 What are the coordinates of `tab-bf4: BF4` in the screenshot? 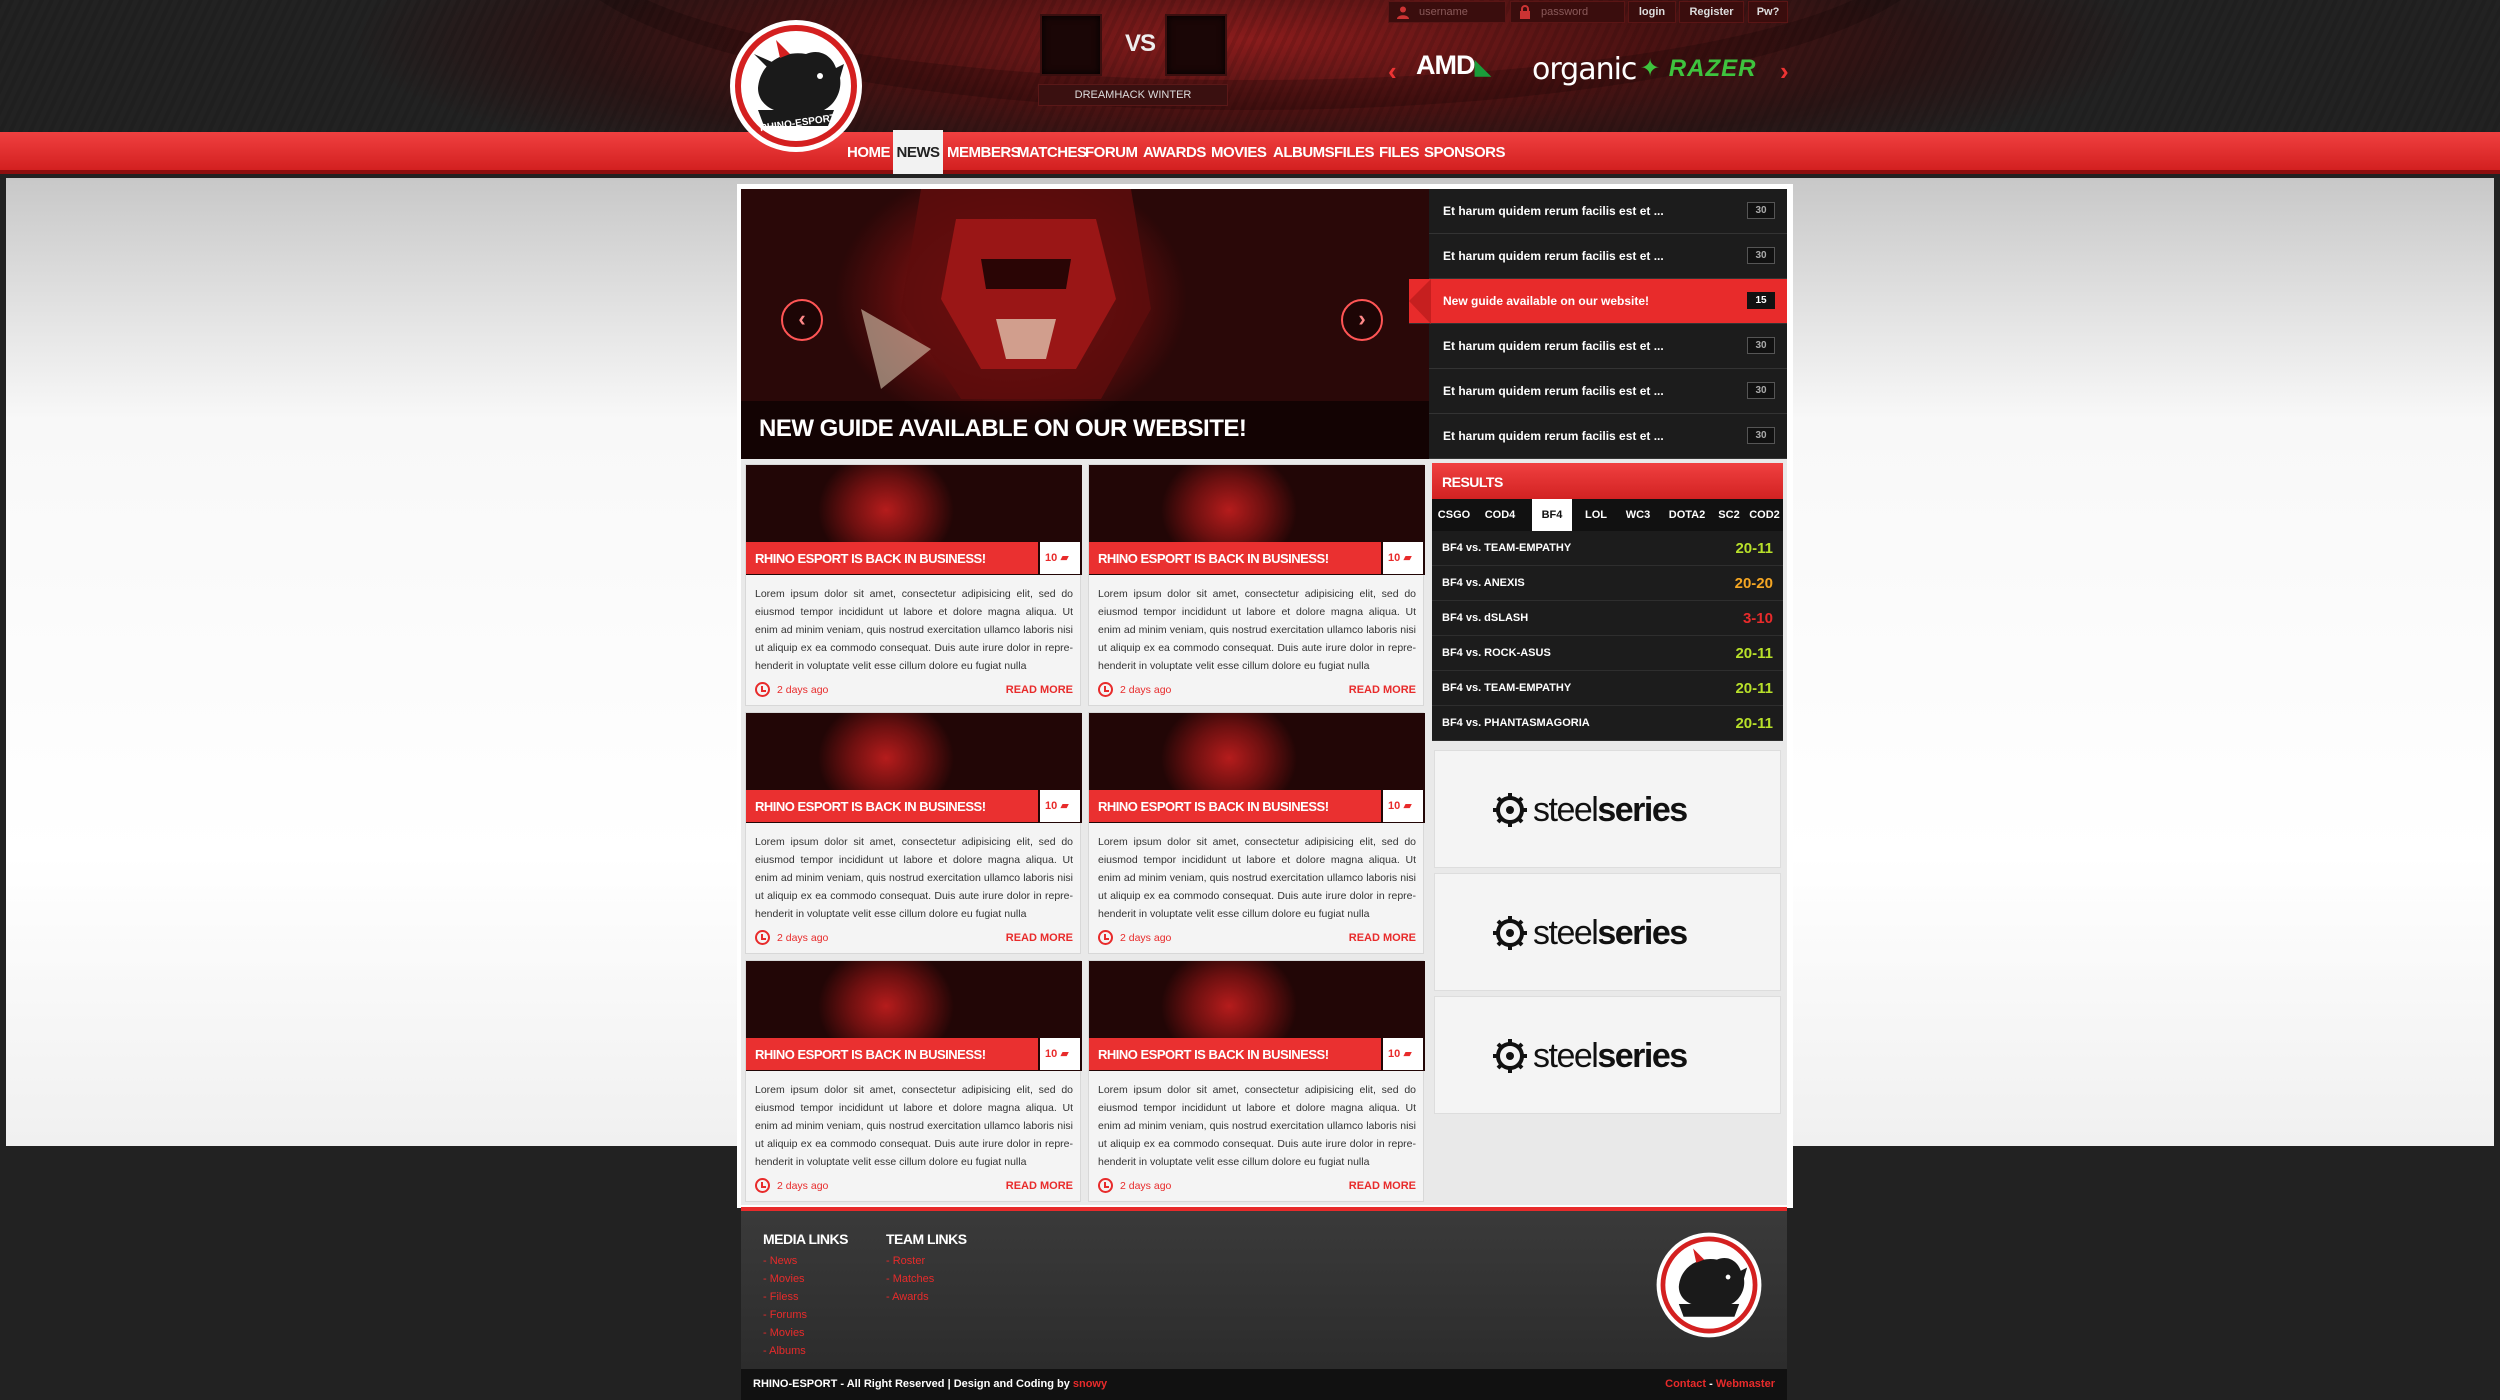 It's located at (1552, 515).